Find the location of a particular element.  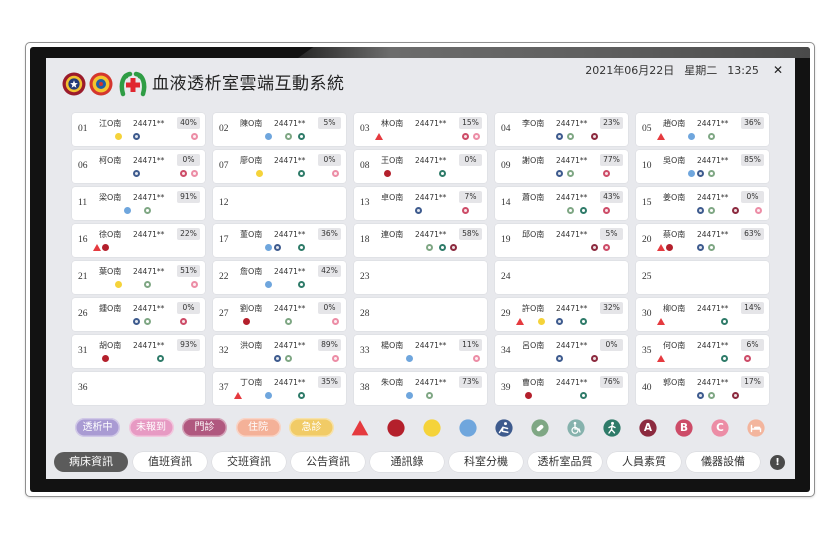

nav-tab: 透析室品質 is located at coordinates (565, 462).